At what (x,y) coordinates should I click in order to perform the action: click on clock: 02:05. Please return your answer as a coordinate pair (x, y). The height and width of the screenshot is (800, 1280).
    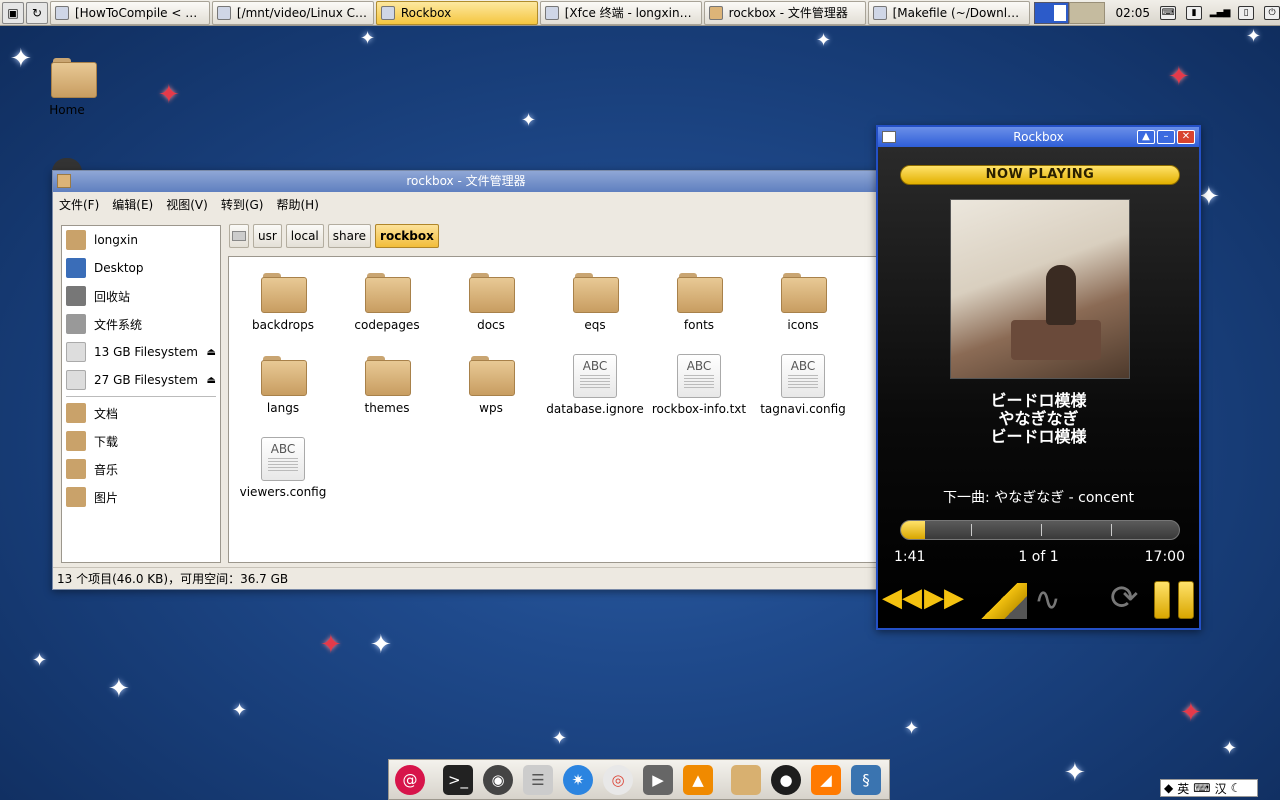
    Looking at the image, I should click on (1132, 13).